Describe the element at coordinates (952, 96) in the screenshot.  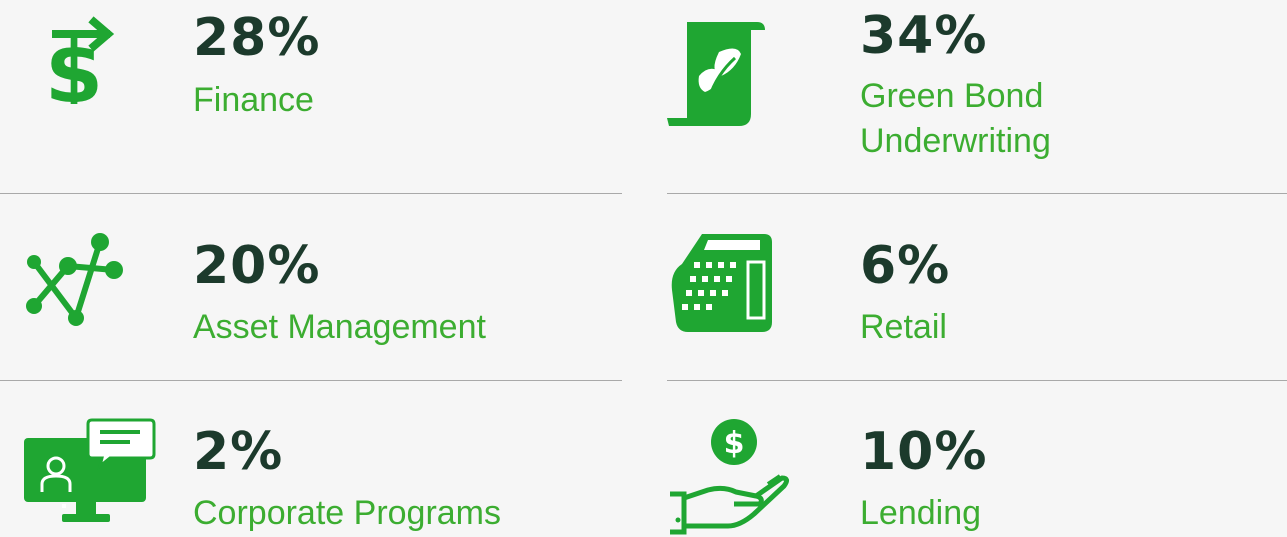
I see `stat-label-line-1: Green Bond` at that location.